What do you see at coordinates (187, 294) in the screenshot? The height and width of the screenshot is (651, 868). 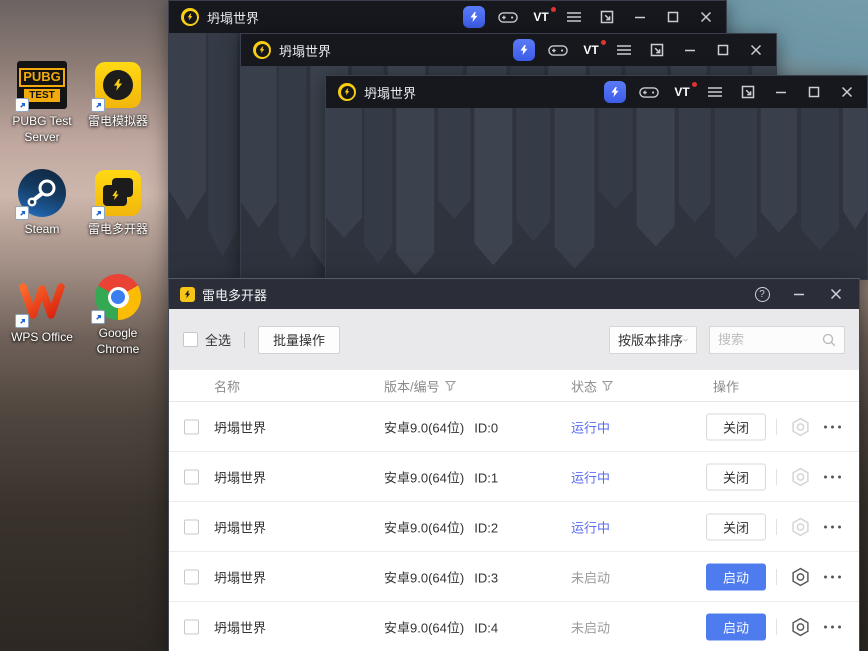 I see `multi-opener-app-icon` at bounding box center [187, 294].